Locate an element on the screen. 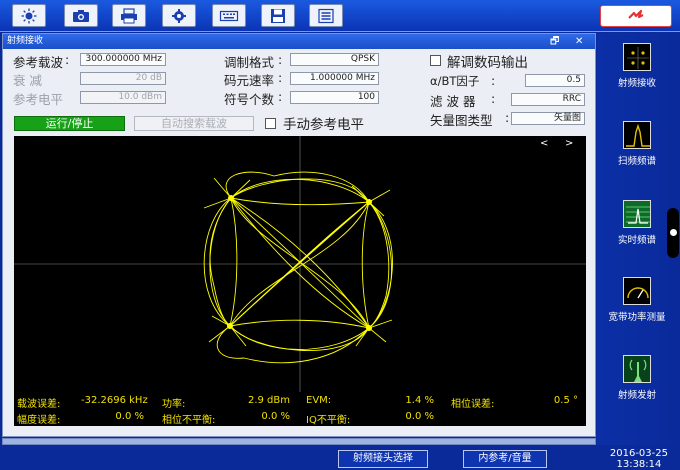 The width and height of the screenshot is (680, 470). iq-imbalance-label: IQ不平衡: is located at coordinates (328, 420).